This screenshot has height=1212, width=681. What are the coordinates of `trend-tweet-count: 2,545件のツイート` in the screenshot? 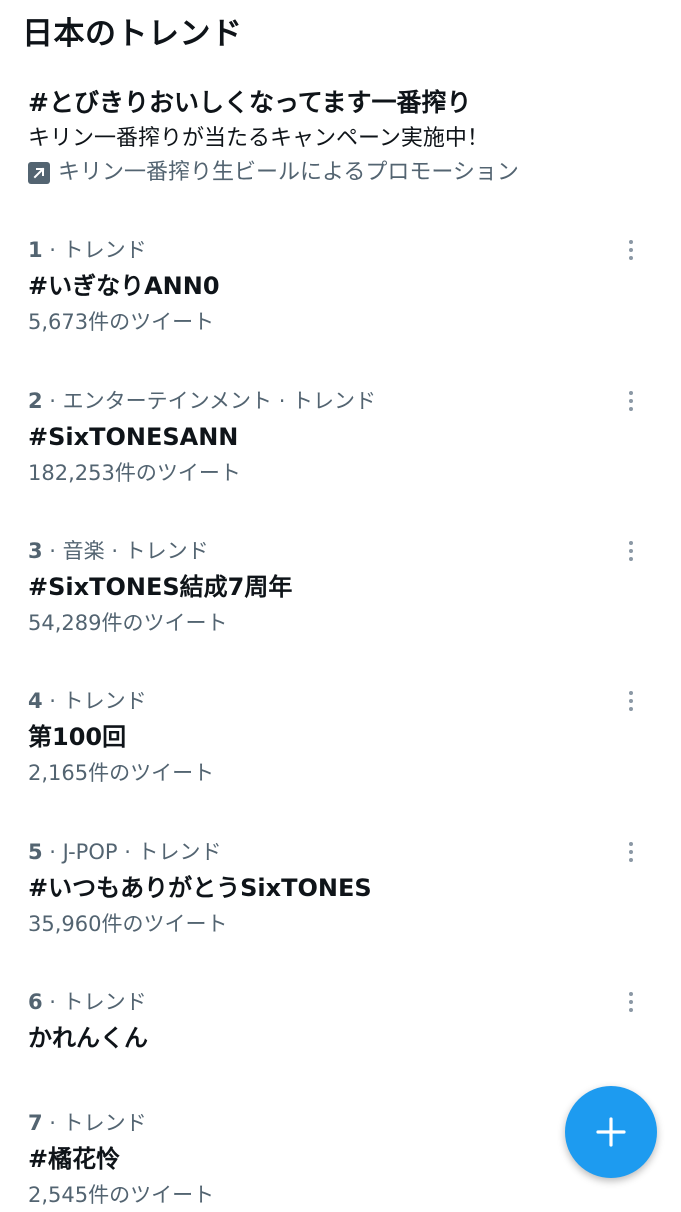 It's located at (121, 1195).